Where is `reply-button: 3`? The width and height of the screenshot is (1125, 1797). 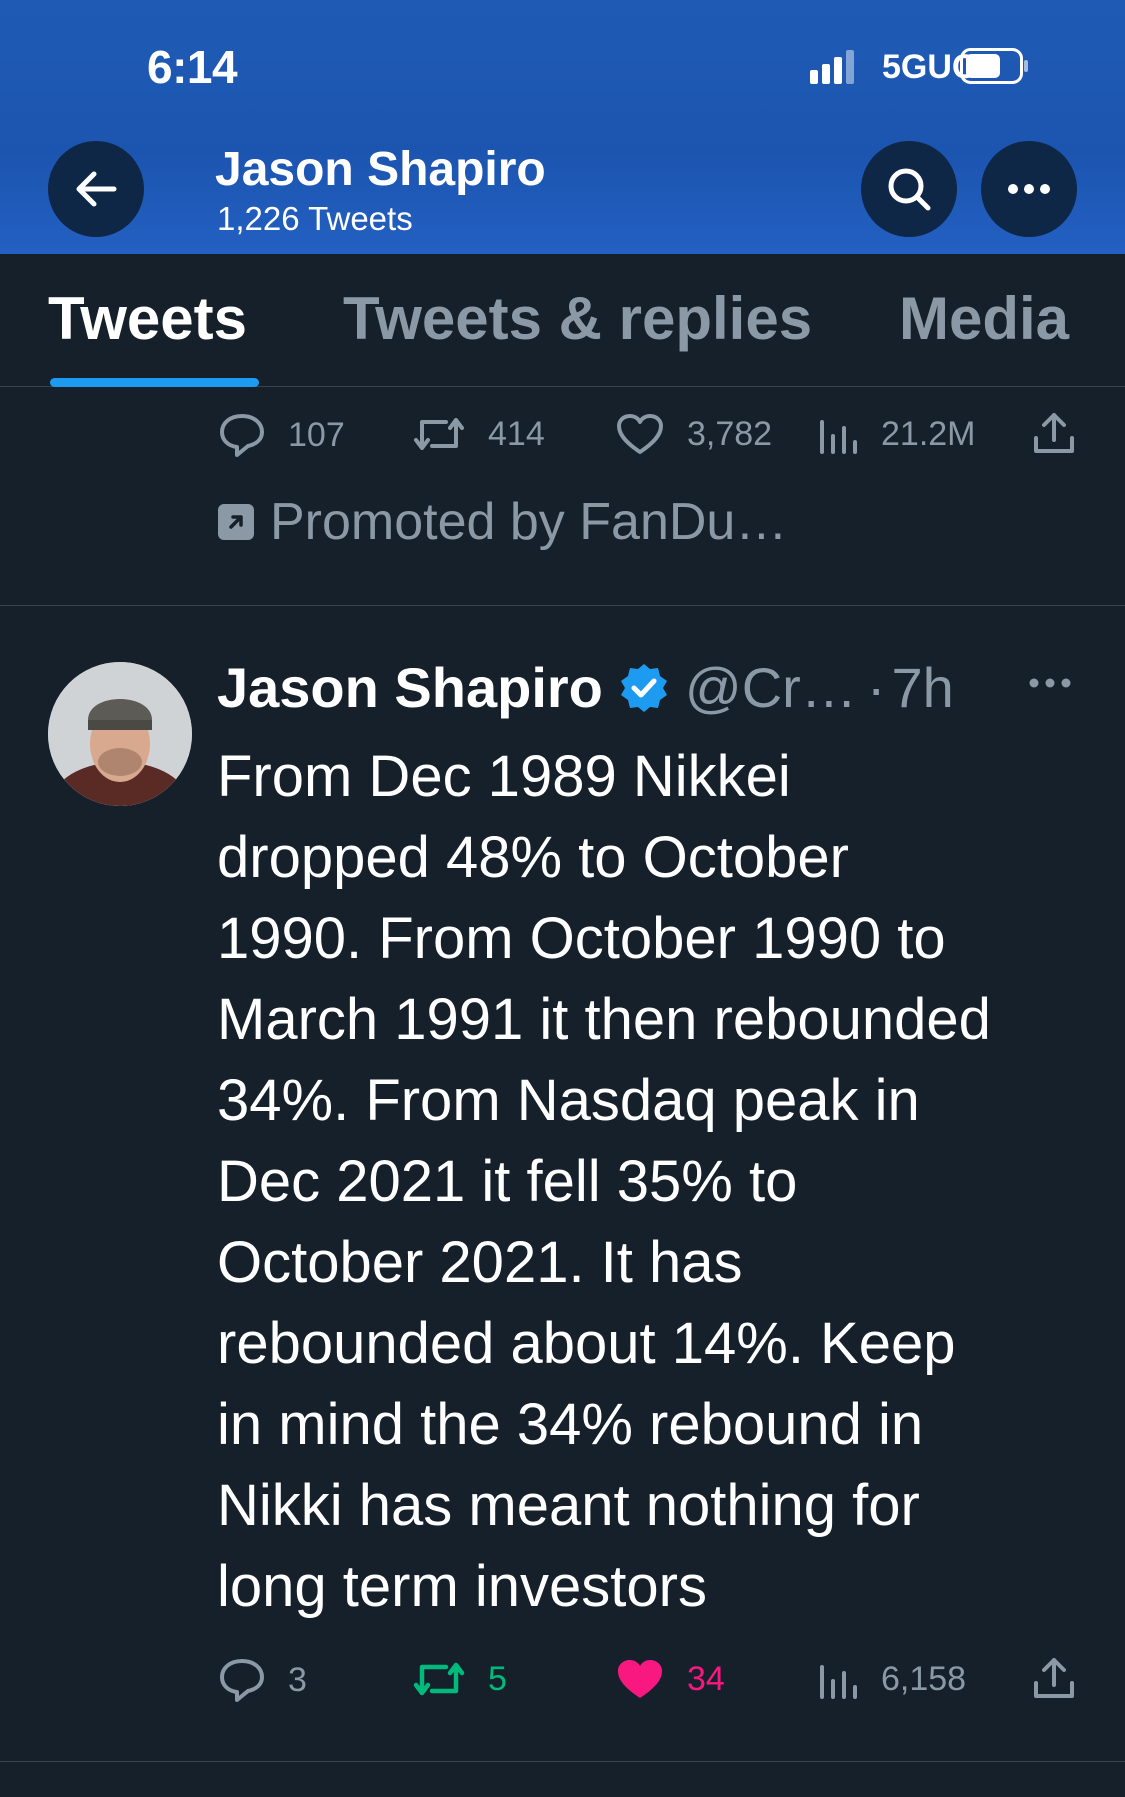
reply-button: 3 is located at coordinates (262, 1680).